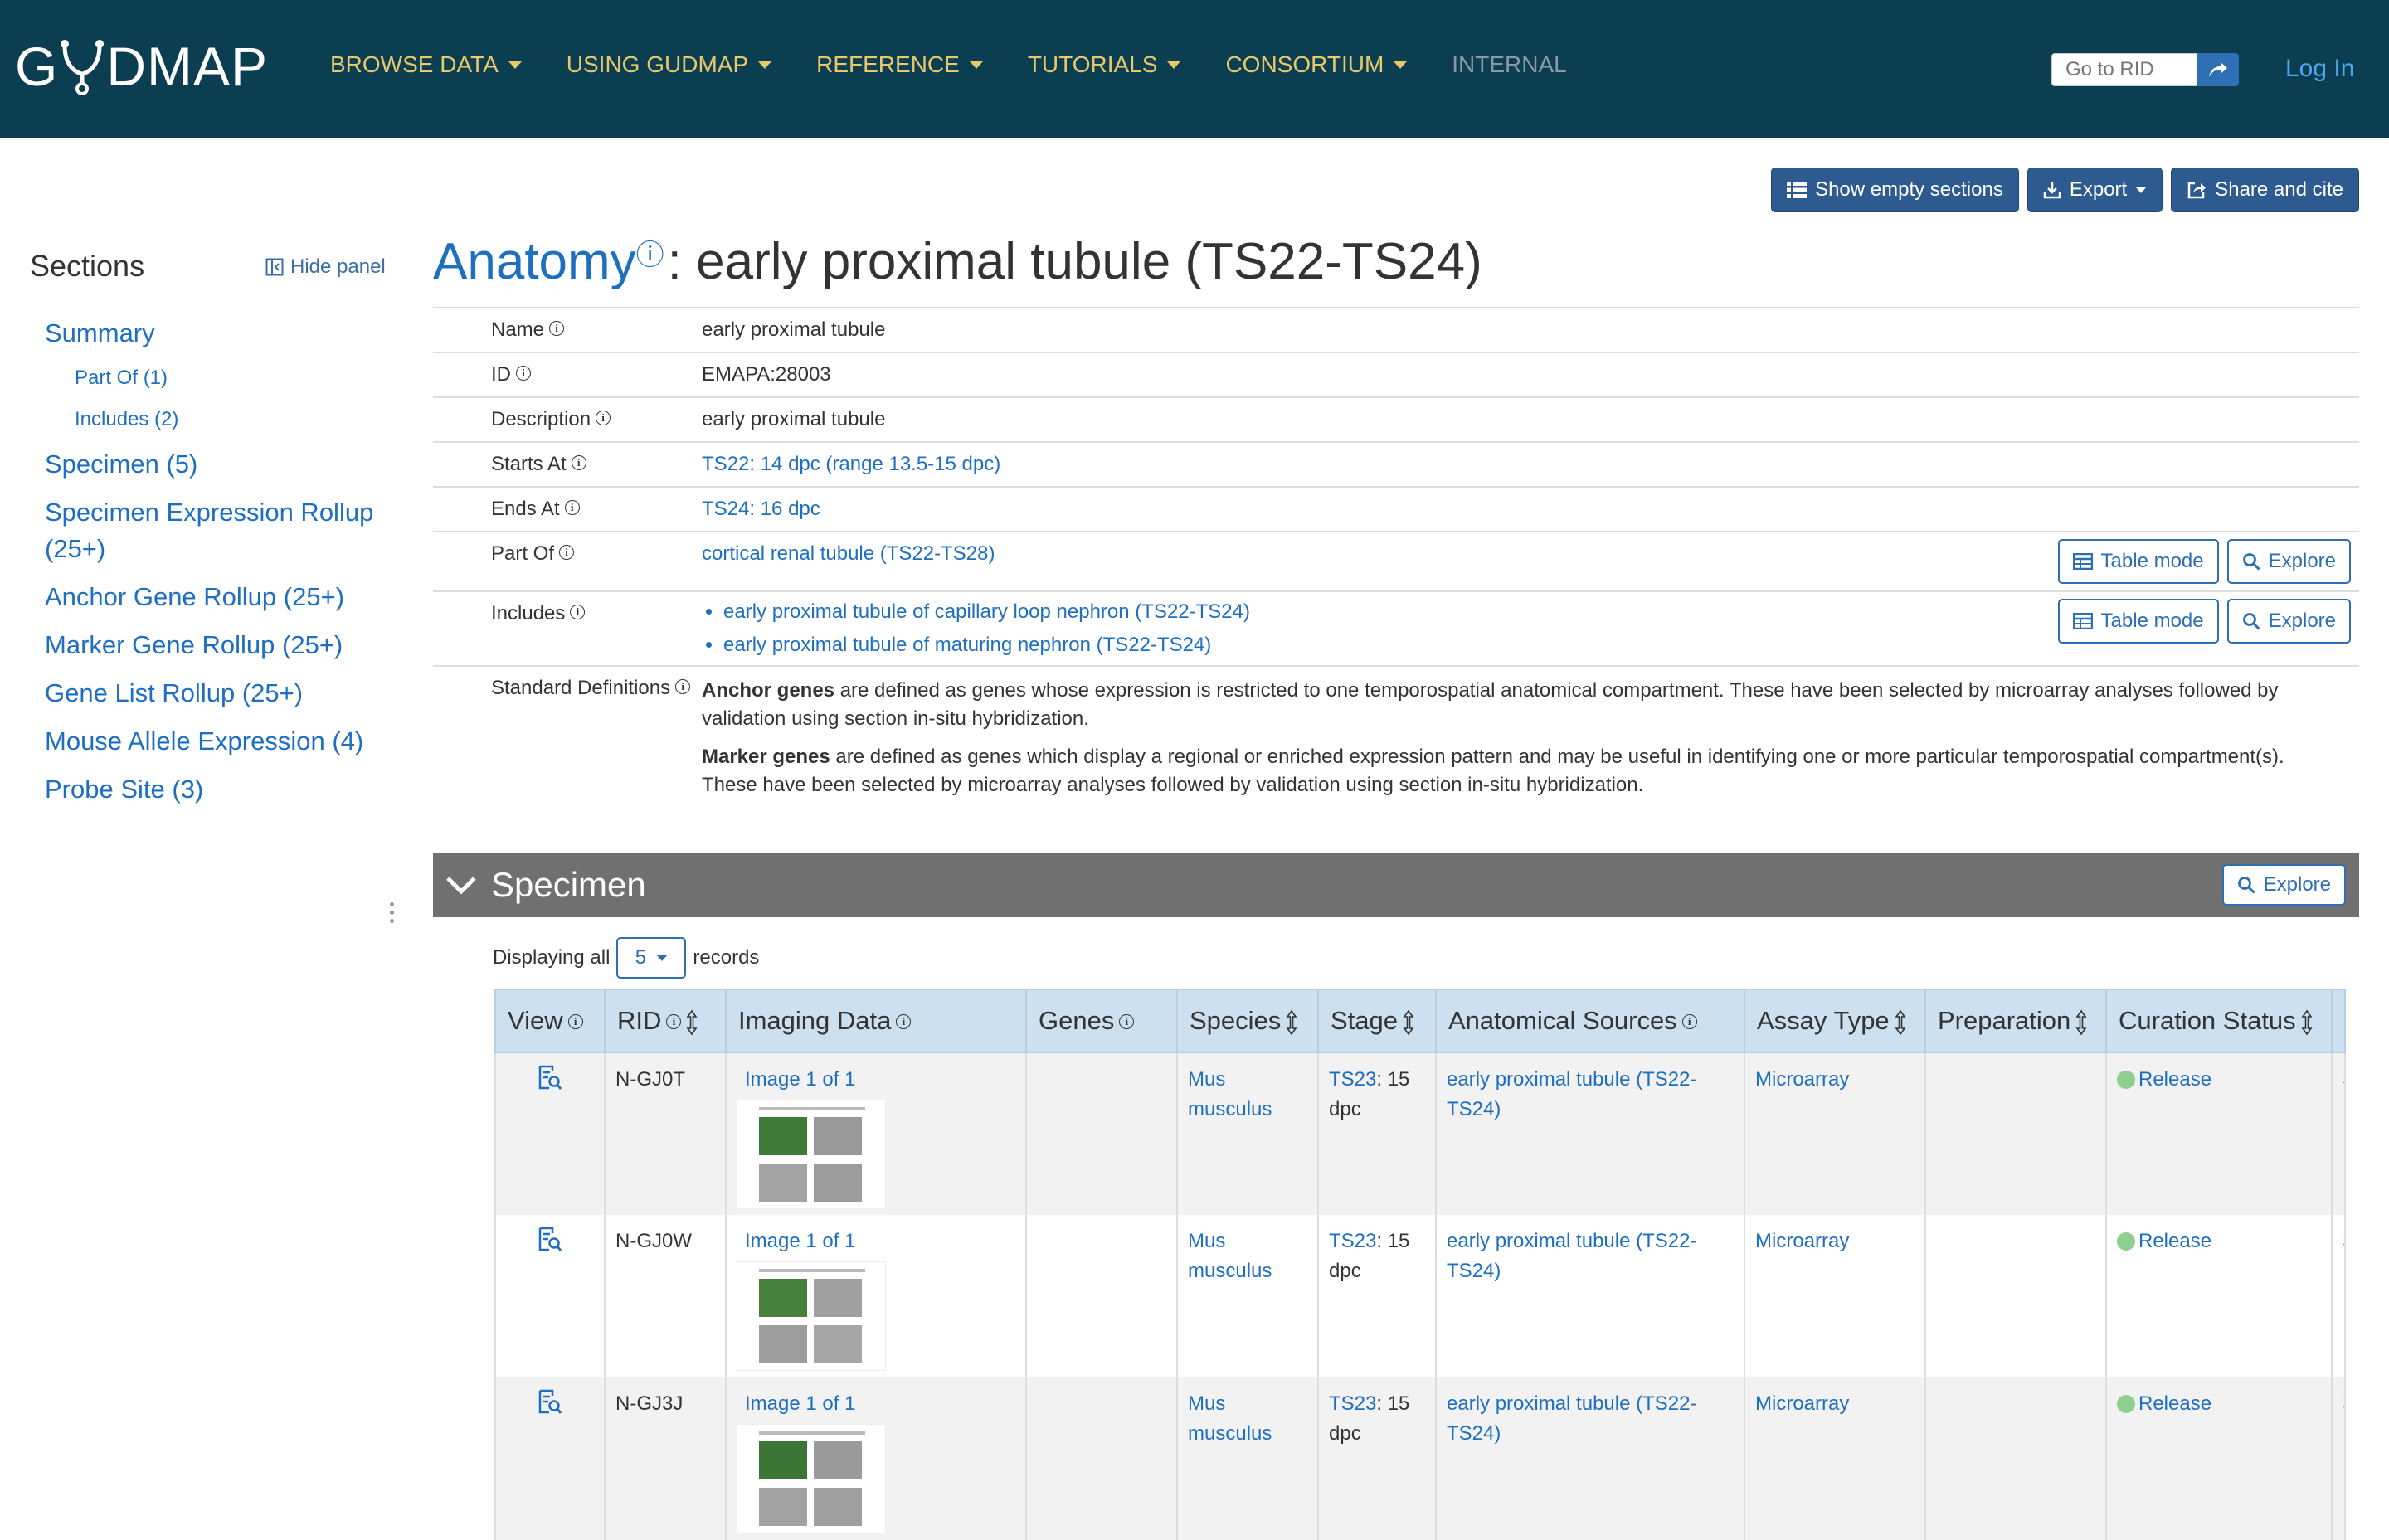 The height and width of the screenshot is (1540, 2389). Describe the element at coordinates (1316, 64) in the screenshot. I see `nav-consortium: CONSORTIUM` at that location.